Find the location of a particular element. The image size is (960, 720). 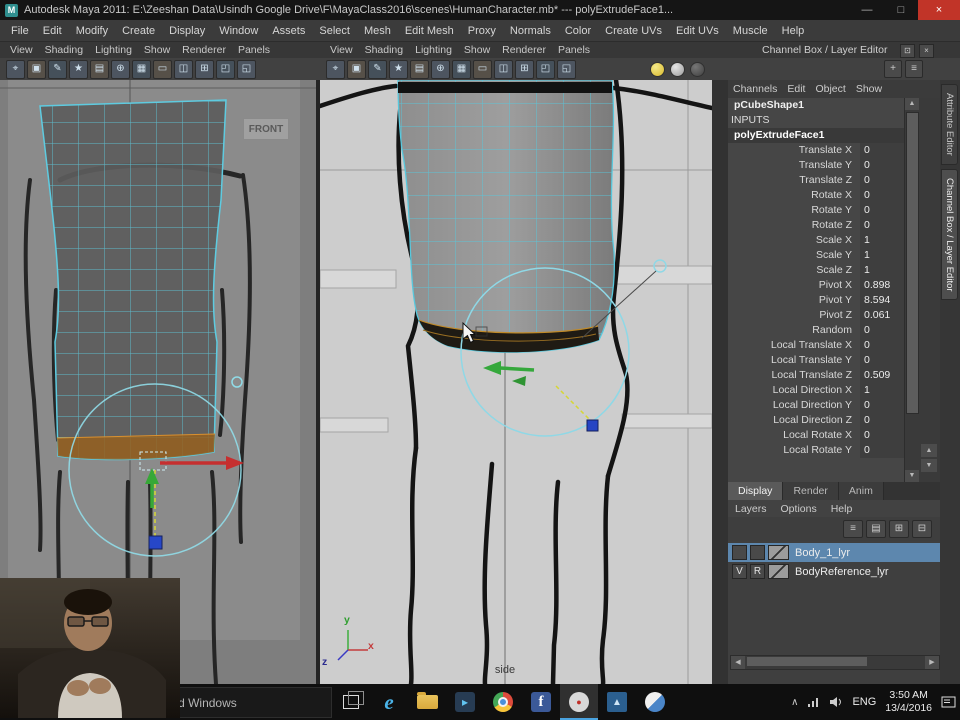

show-manipulator-icon: + is located at coordinates (893, 69).